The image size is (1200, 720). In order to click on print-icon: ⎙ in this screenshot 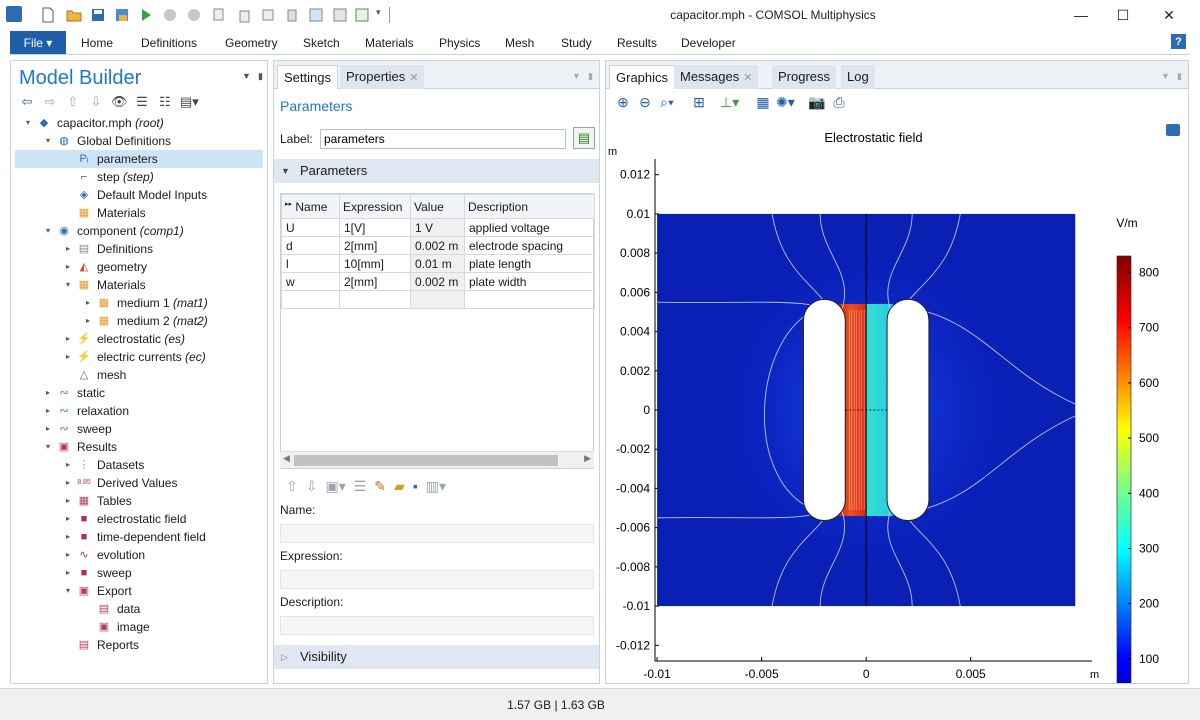, I will do `click(839, 102)`.